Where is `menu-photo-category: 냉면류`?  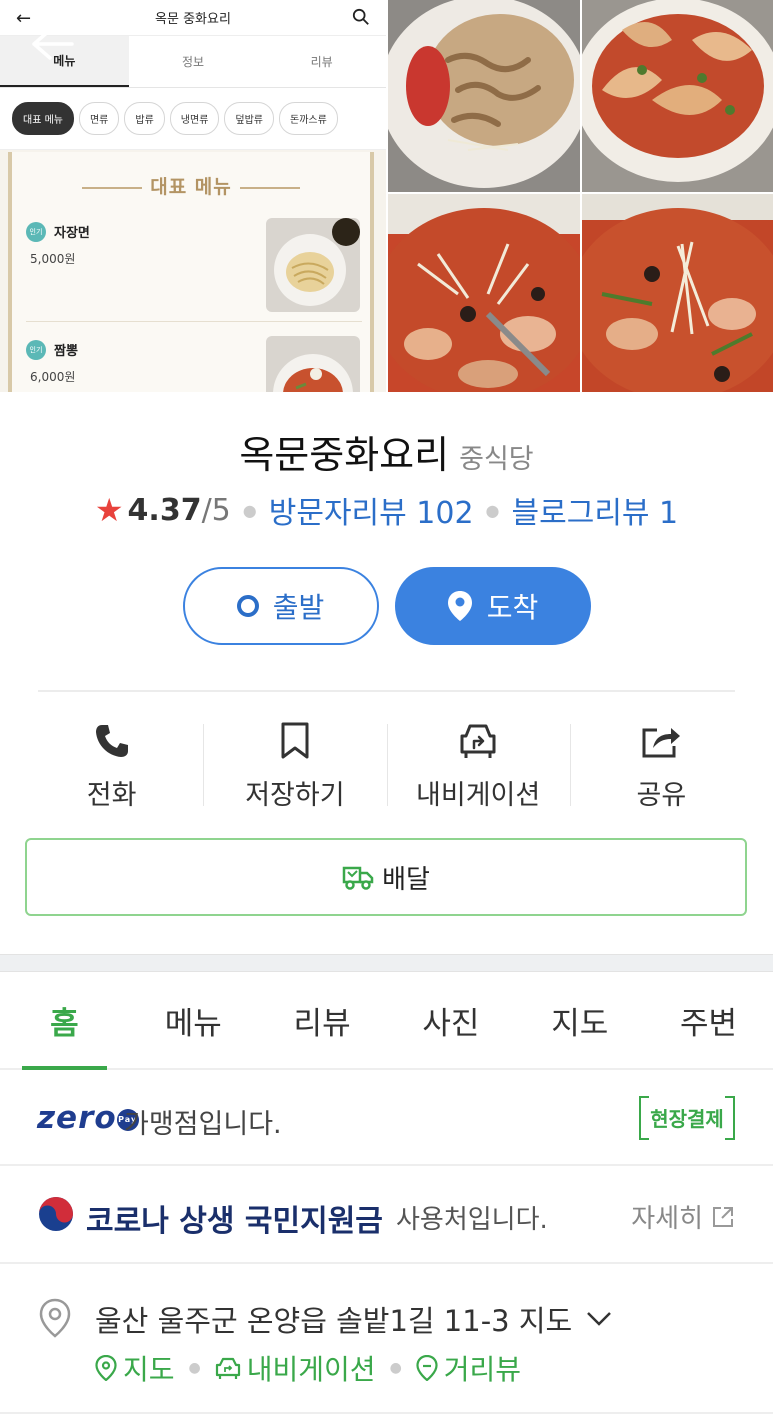 menu-photo-category: 냉면류 is located at coordinates (194, 118).